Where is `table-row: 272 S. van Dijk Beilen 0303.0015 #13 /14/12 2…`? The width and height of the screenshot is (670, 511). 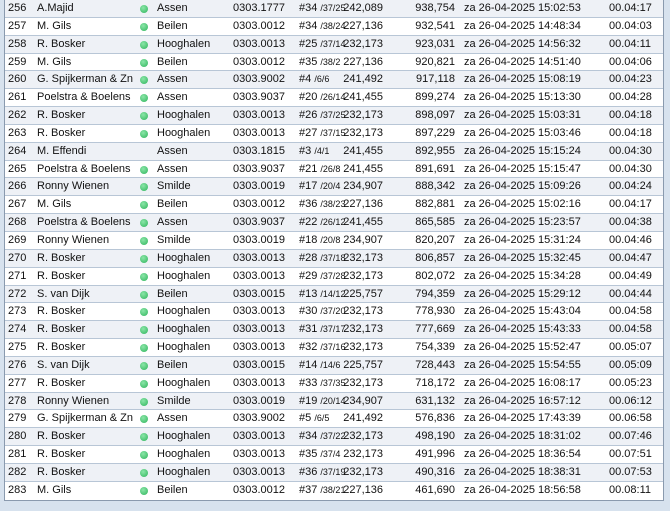
table-row: 272 S. van Dijk Beilen 0303.0015 #13 /14/12 2… is located at coordinates (334, 294).